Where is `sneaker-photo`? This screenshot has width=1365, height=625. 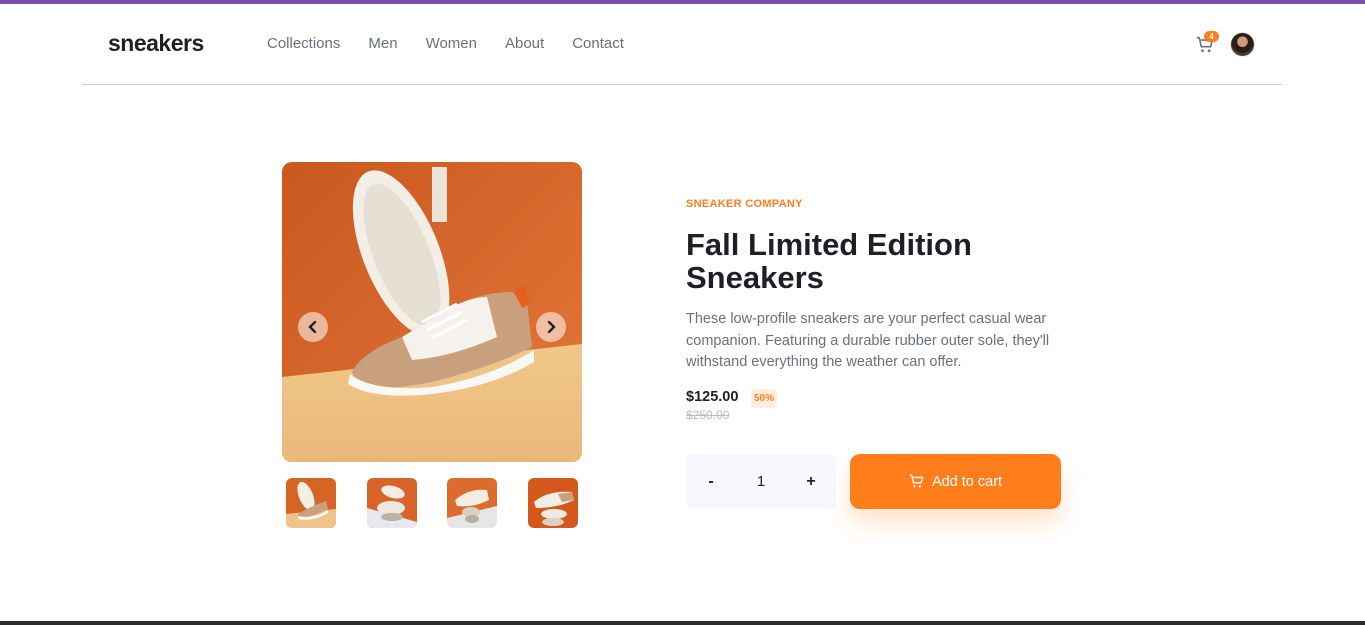 sneaker-photo is located at coordinates (432, 312).